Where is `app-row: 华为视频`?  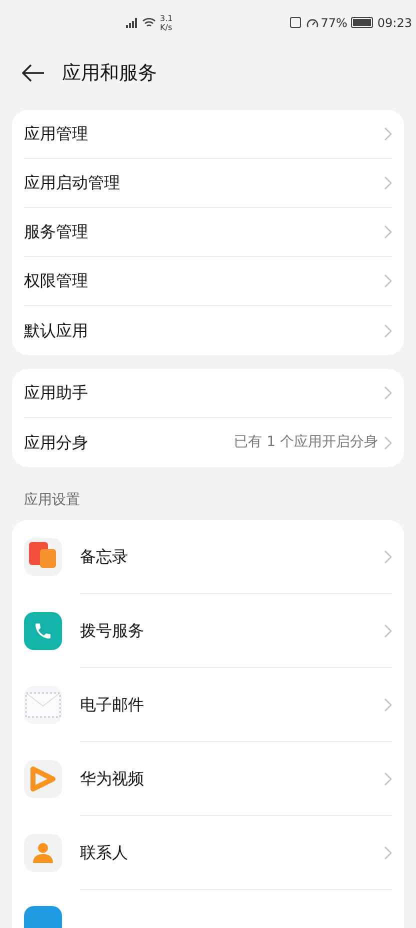
app-row: 华为视频 is located at coordinates (236, 779).